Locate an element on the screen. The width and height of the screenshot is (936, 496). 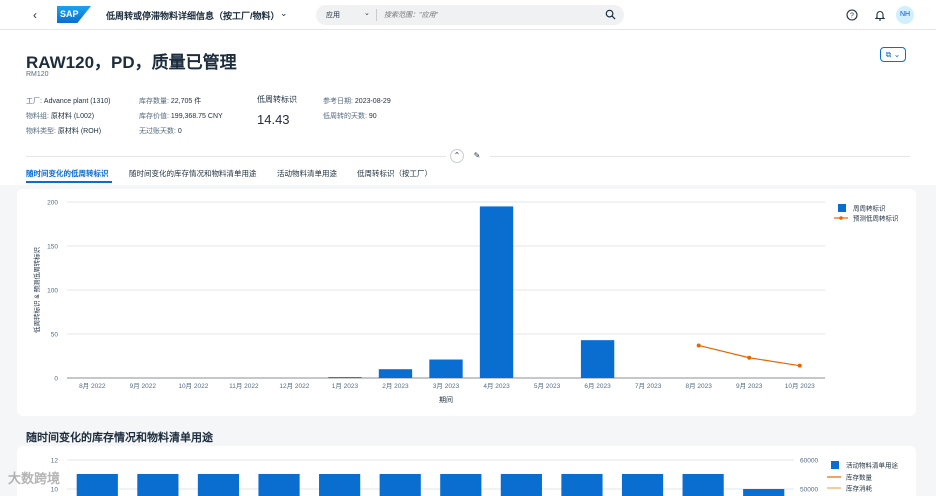
search-divider is located at coordinates (376, 15).